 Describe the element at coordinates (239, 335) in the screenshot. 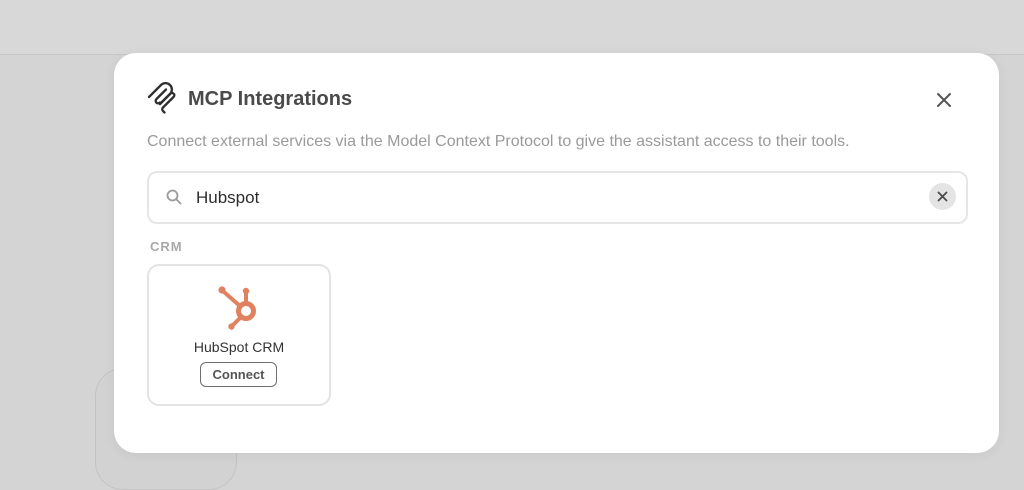

I see `integration-card-hubspot: HubSpot CRM Connect` at that location.